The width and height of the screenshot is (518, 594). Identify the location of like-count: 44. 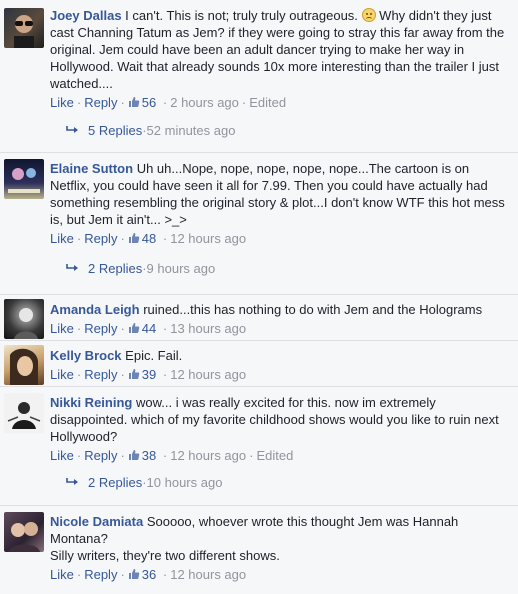
(149, 328).